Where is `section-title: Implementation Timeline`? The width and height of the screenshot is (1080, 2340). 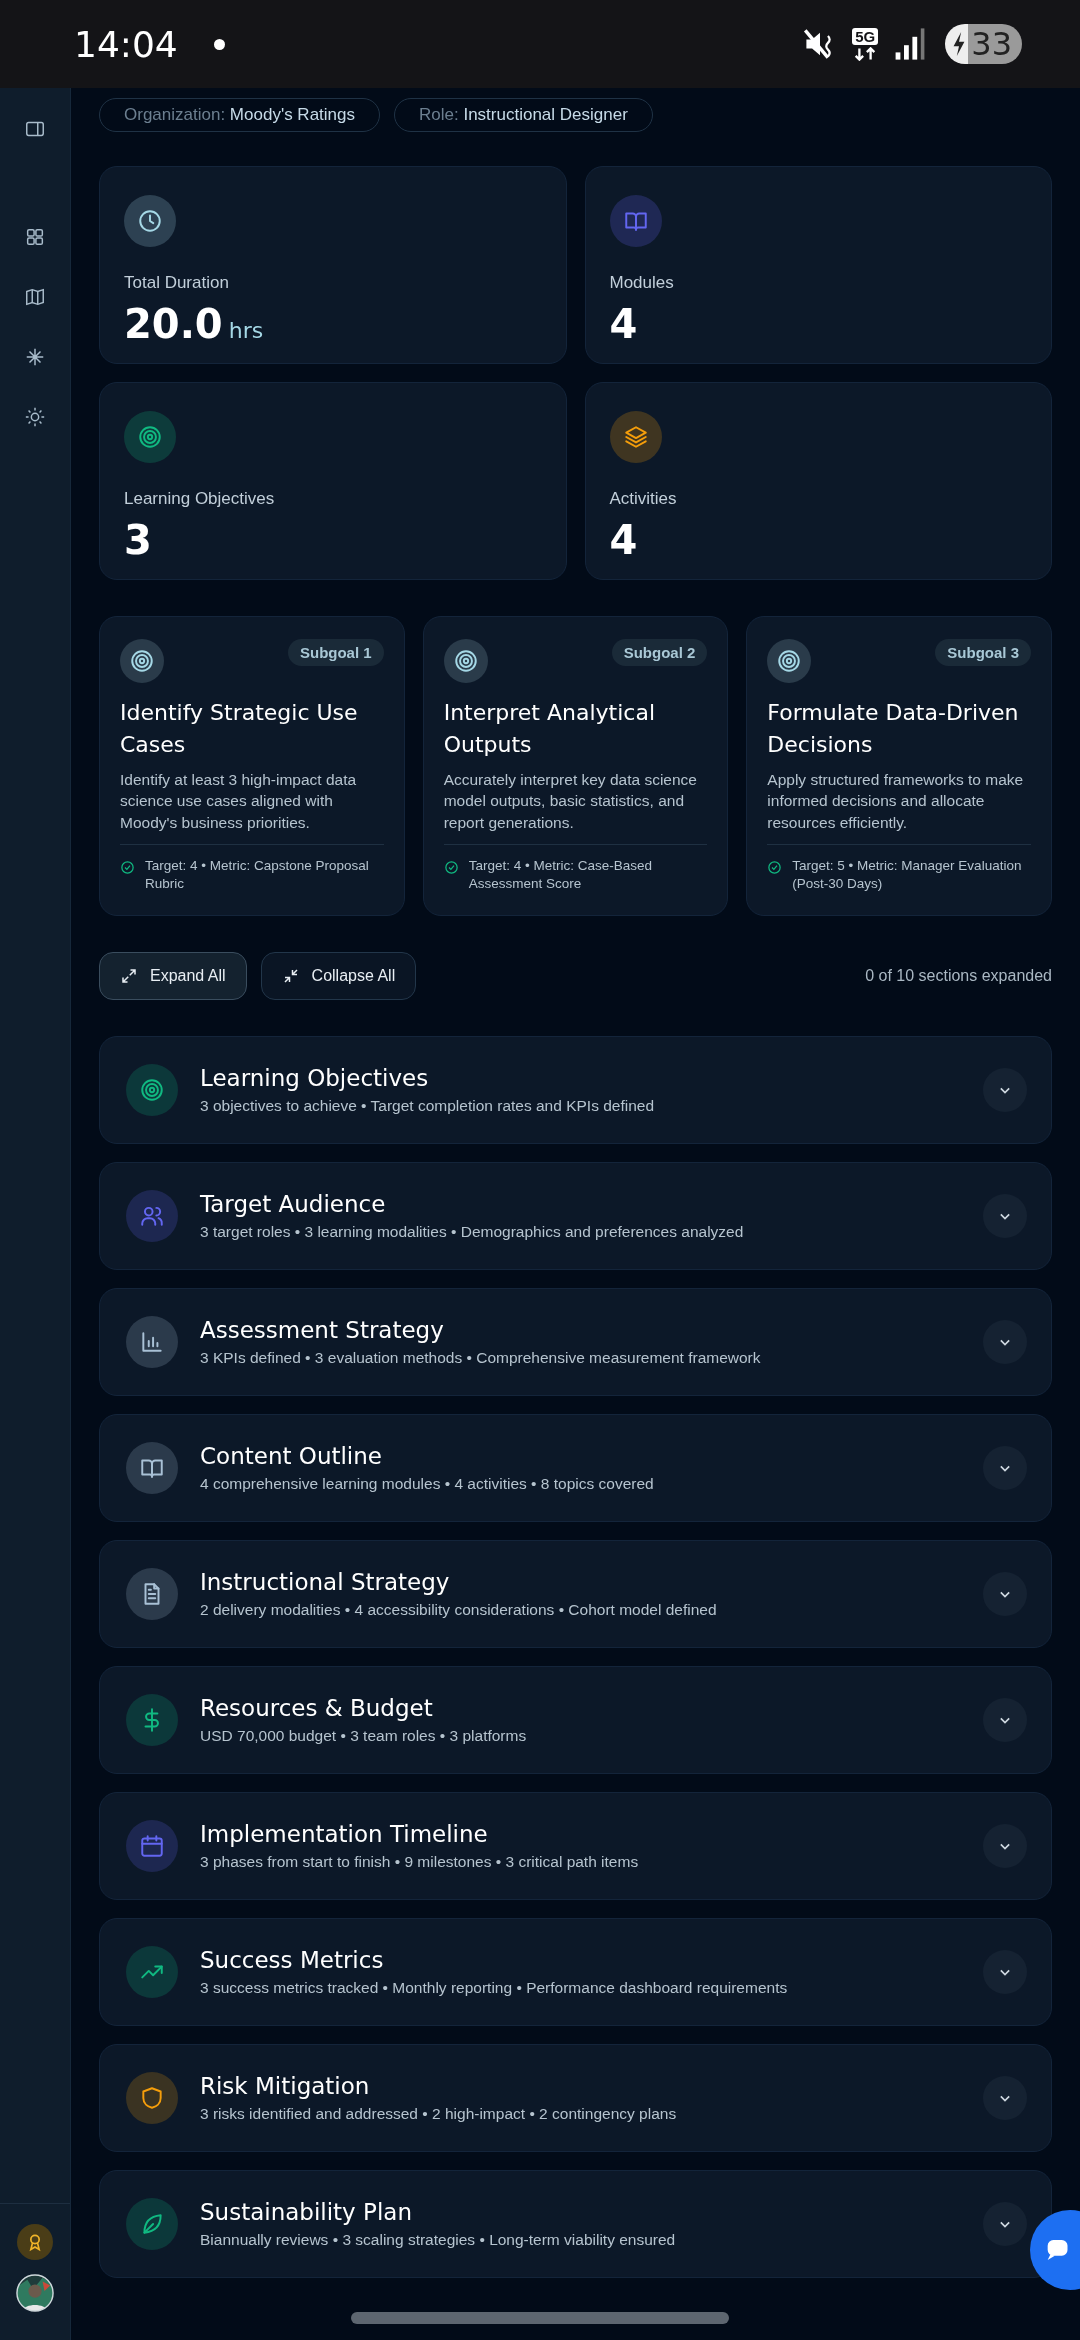
section-title: Implementation Timeline is located at coordinates (344, 1834).